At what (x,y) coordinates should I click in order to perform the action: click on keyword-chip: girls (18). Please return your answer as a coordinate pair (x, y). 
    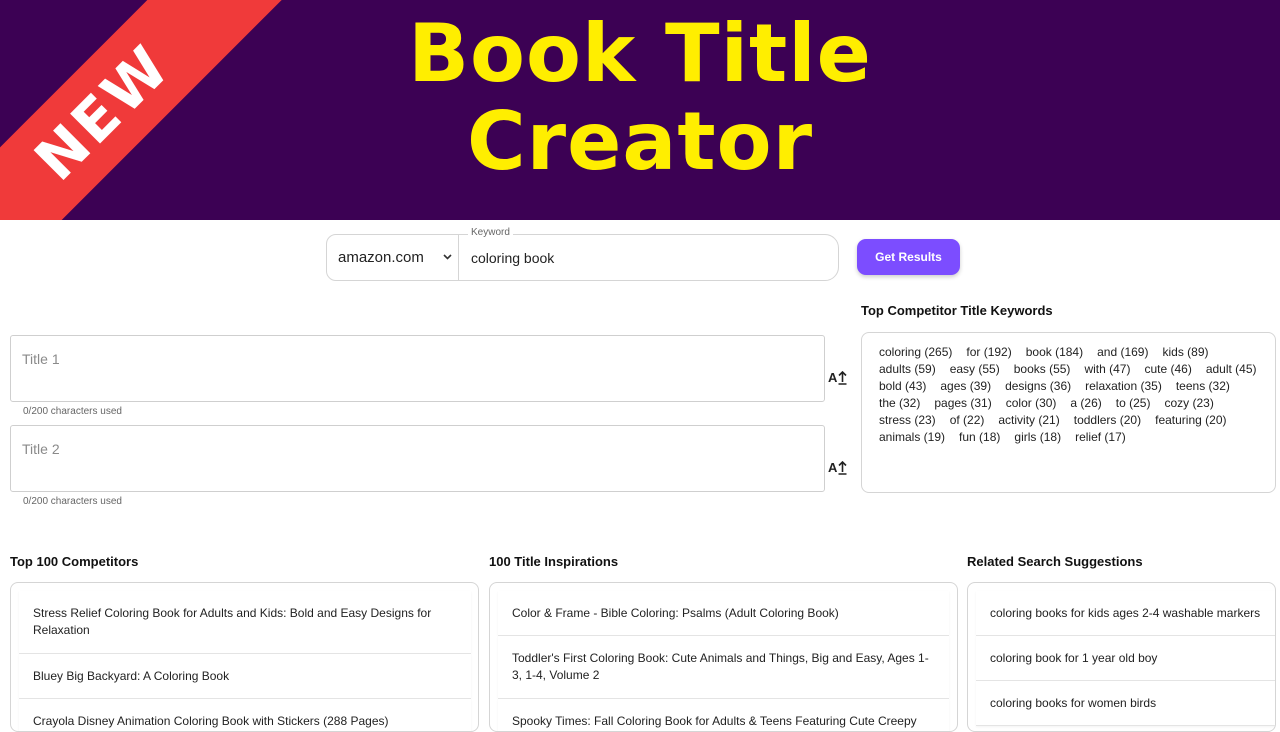
    Looking at the image, I should click on (1038, 437).